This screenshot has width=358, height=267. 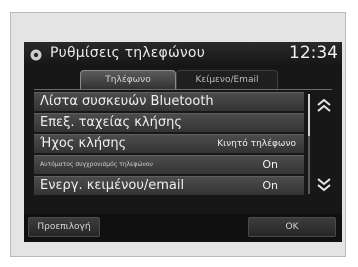 What do you see at coordinates (36, 55) in the screenshot?
I see `phone-settings-icon` at bounding box center [36, 55].